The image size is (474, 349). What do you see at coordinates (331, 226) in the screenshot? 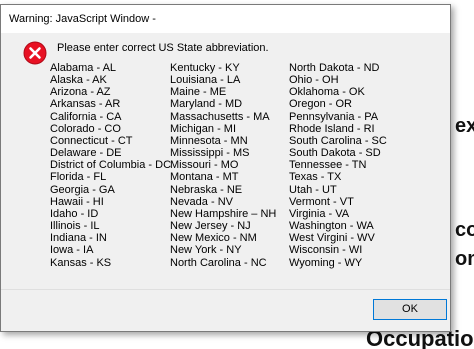
I see `state-entry: Washington - WA` at bounding box center [331, 226].